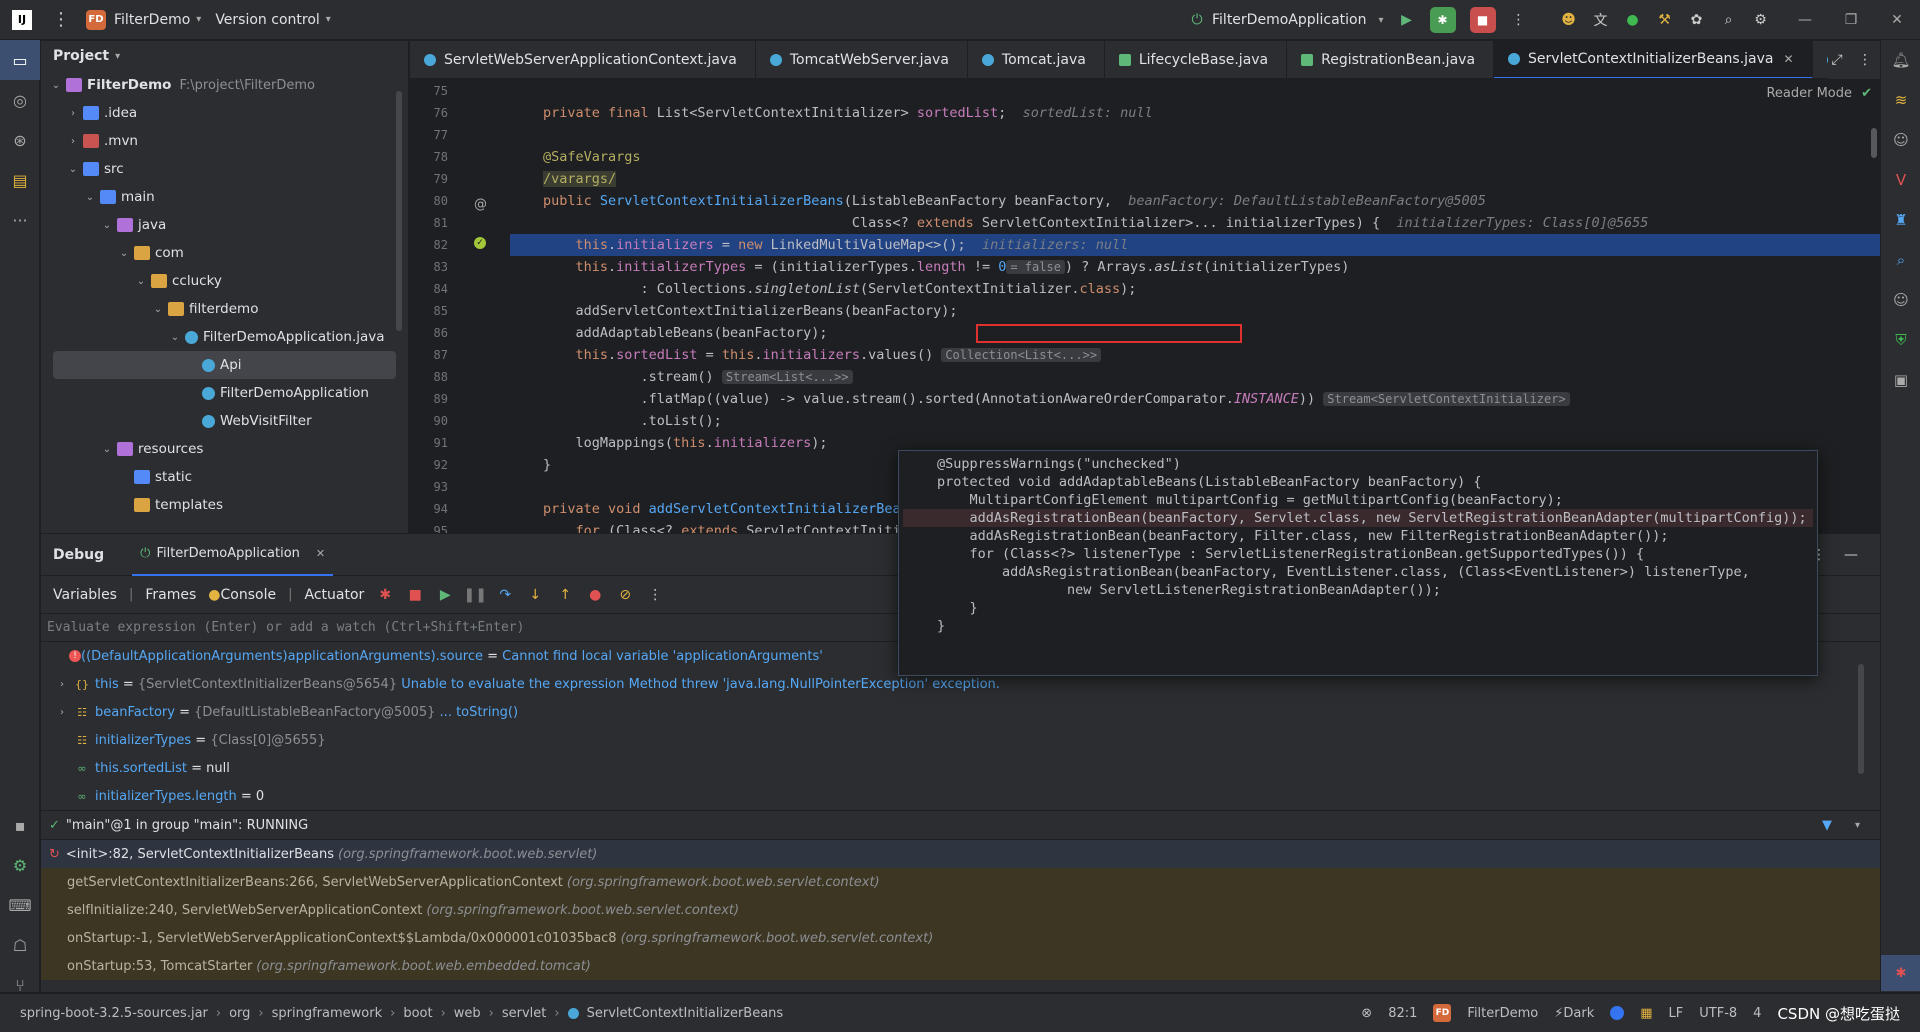  What do you see at coordinates (505, 595) in the screenshot?
I see `step-over-icon: ↷` at bounding box center [505, 595].